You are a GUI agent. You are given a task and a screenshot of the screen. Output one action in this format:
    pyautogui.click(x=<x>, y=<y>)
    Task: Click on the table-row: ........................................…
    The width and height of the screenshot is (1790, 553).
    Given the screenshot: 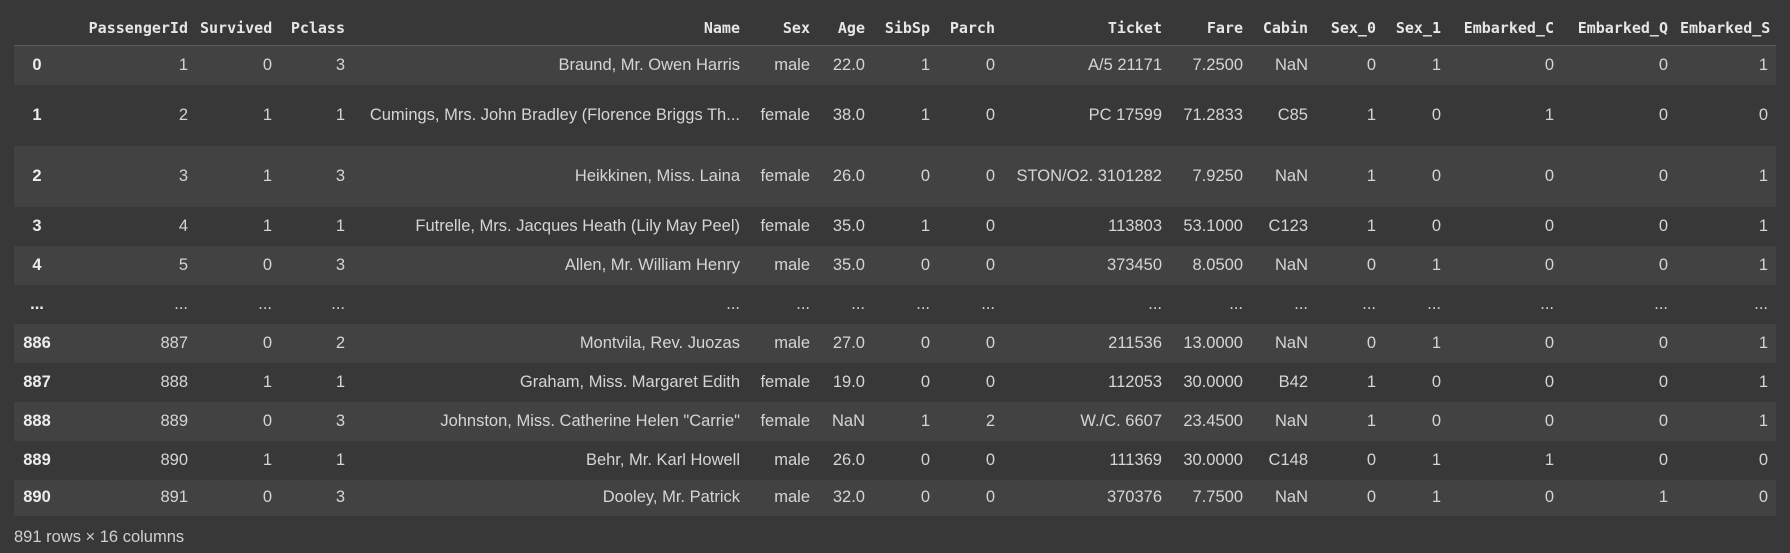 What is the action you would take?
    pyautogui.click(x=895, y=304)
    